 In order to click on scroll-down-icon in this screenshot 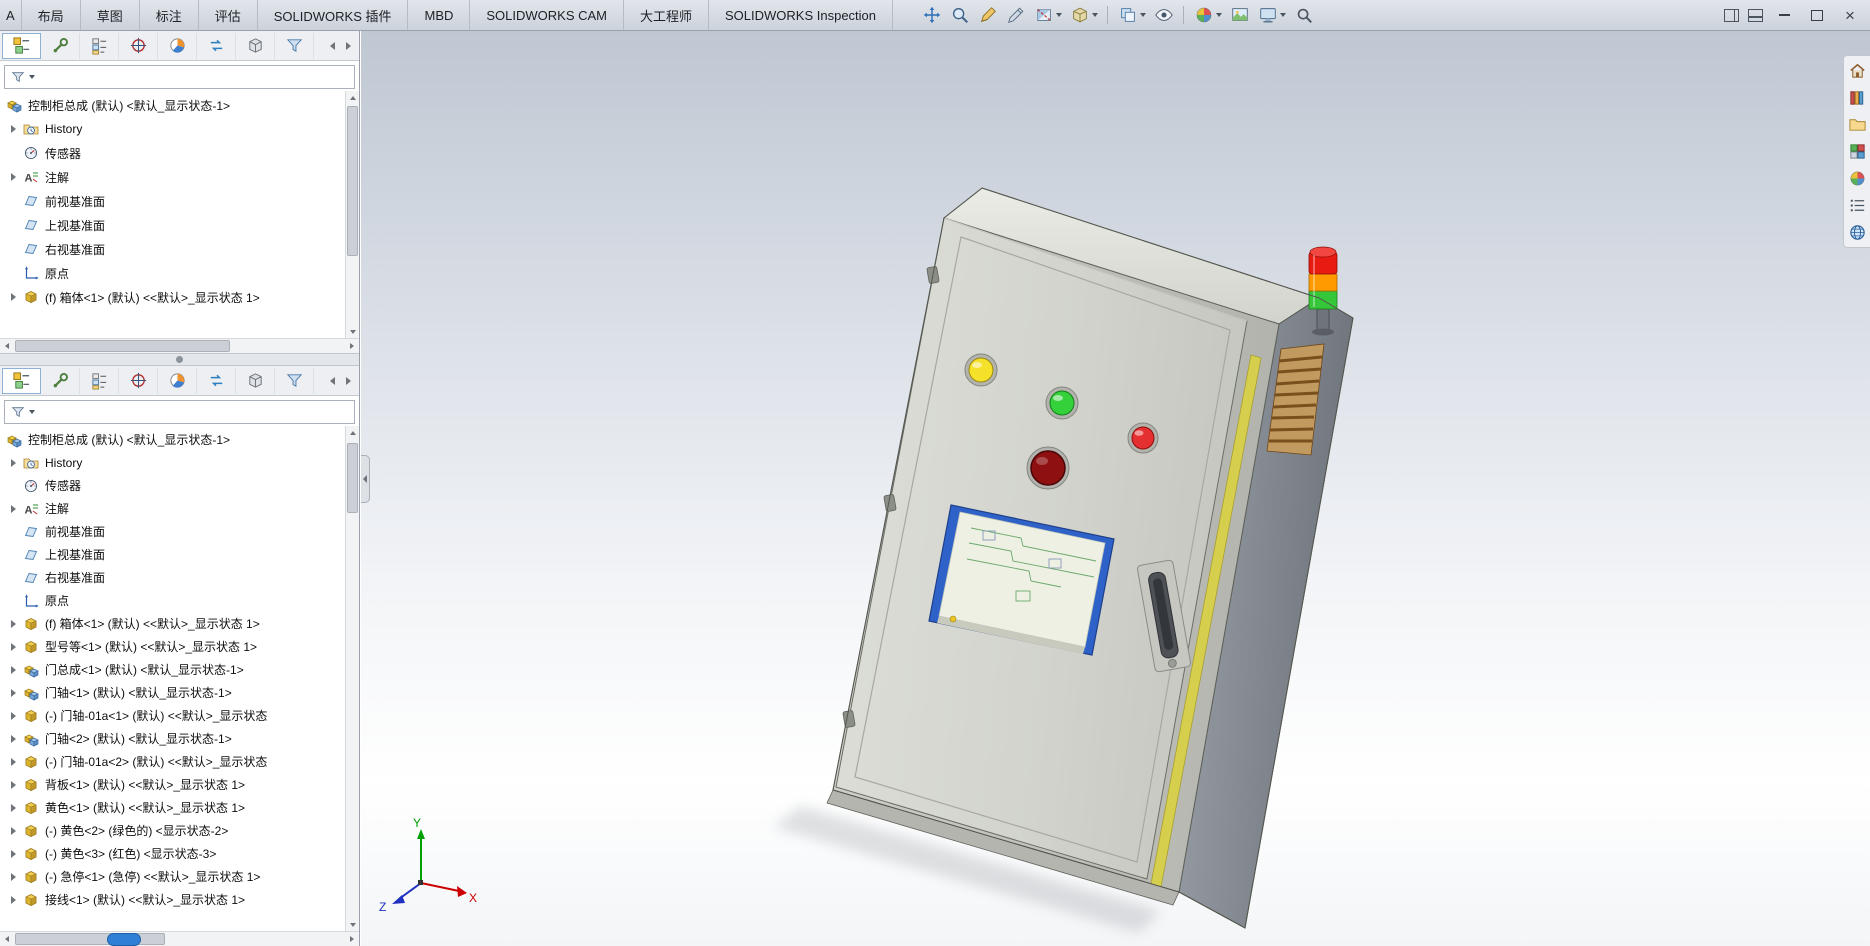, I will do `click(352, 924)`.